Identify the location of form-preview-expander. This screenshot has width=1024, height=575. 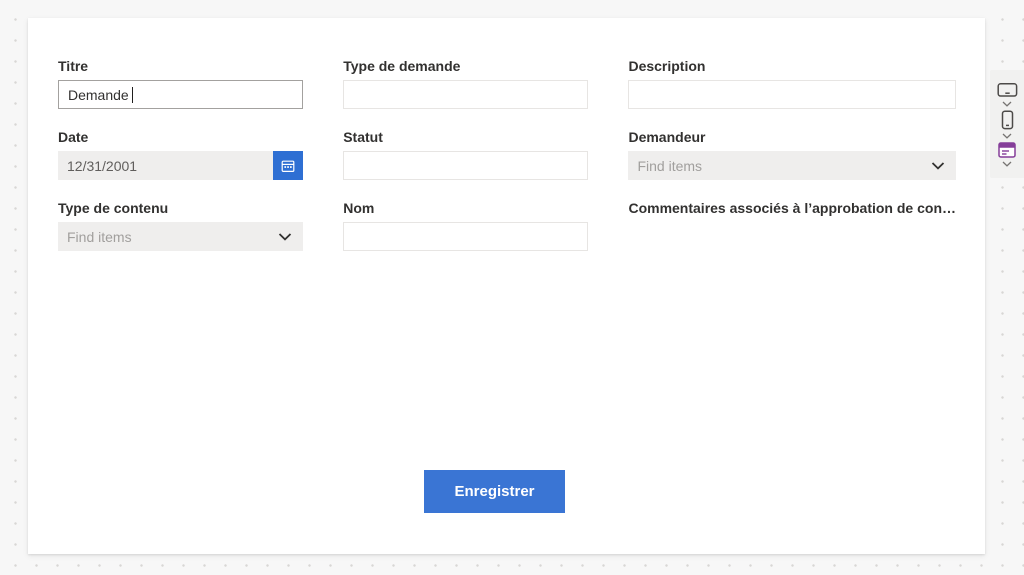
(1007, 164).